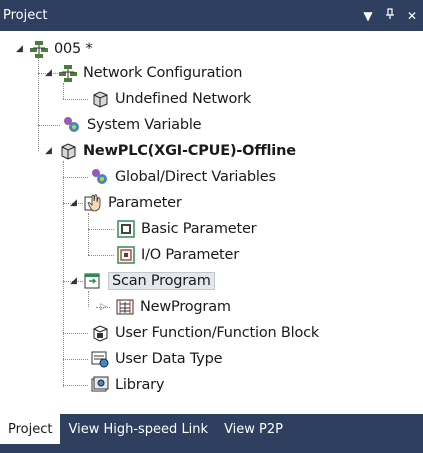  What do you see at coordinates (169, 359) in the screenshot?
I see `tree-node-user-data-type-label: User Data Type` at bounding box center [169, 359].